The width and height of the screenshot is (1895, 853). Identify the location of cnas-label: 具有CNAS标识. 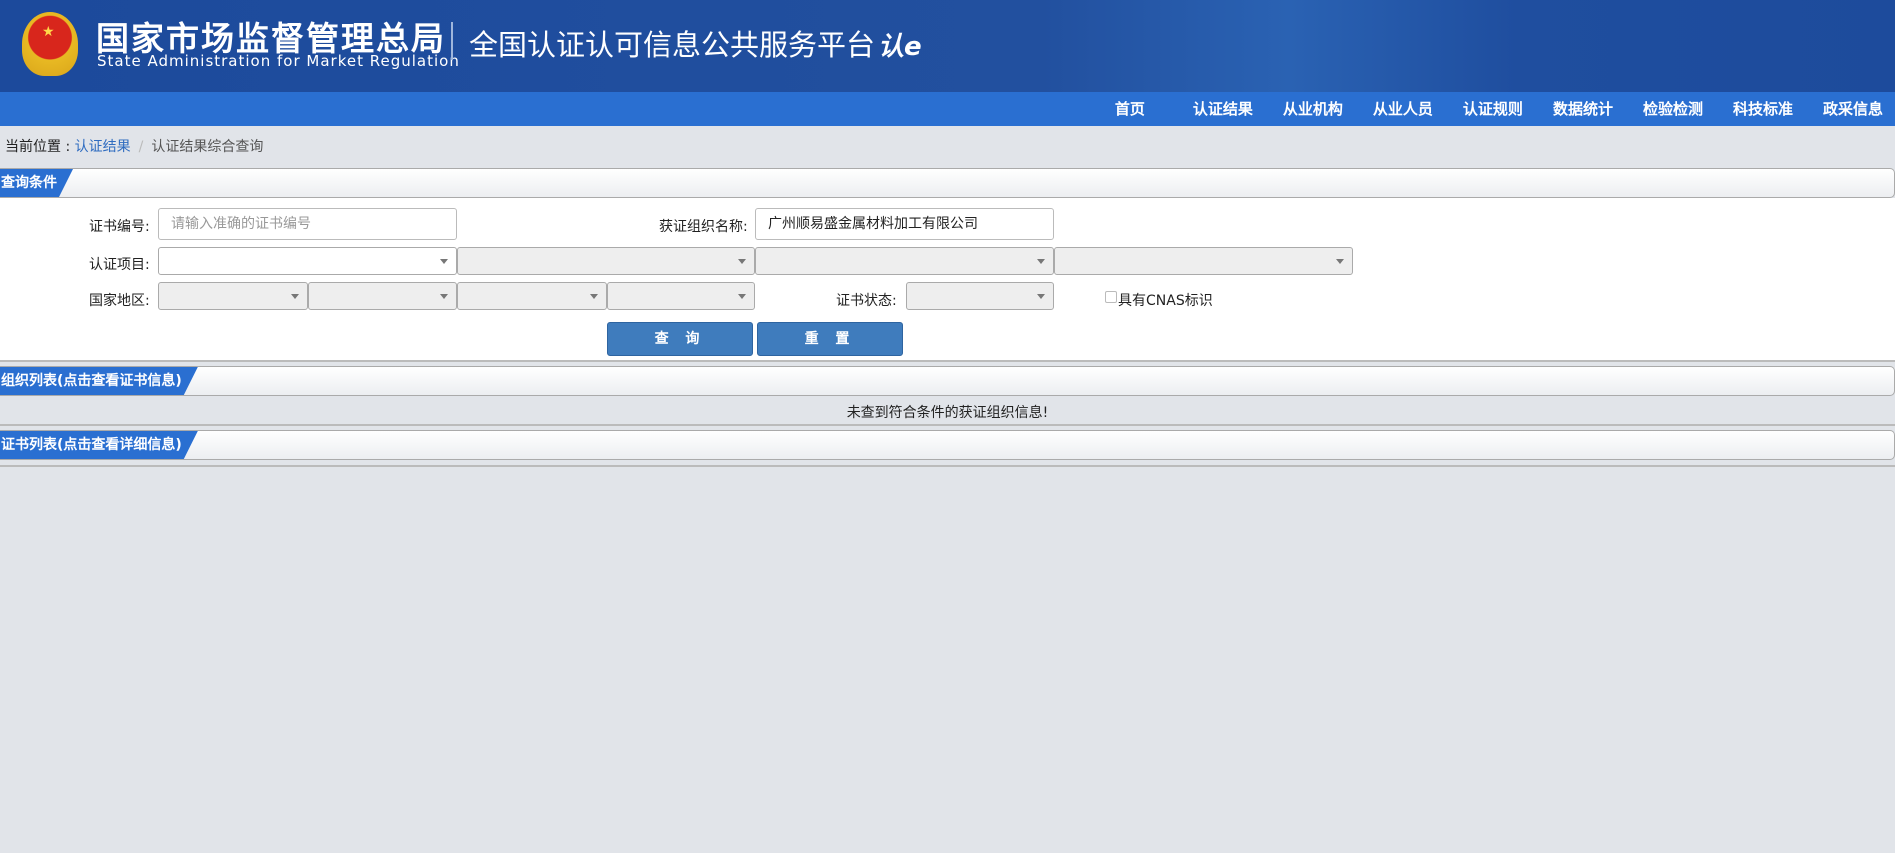
(1165, 301).